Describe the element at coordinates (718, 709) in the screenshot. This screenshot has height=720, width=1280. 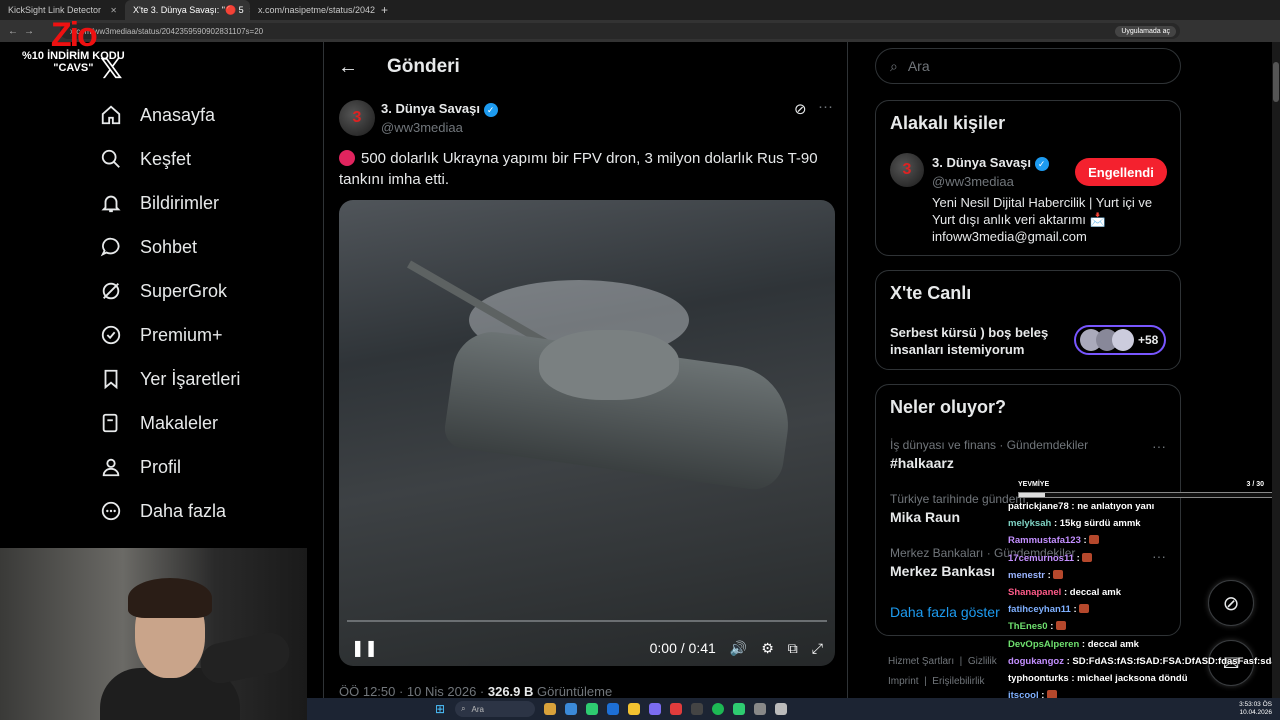
I see `spotify-icon` at that location.